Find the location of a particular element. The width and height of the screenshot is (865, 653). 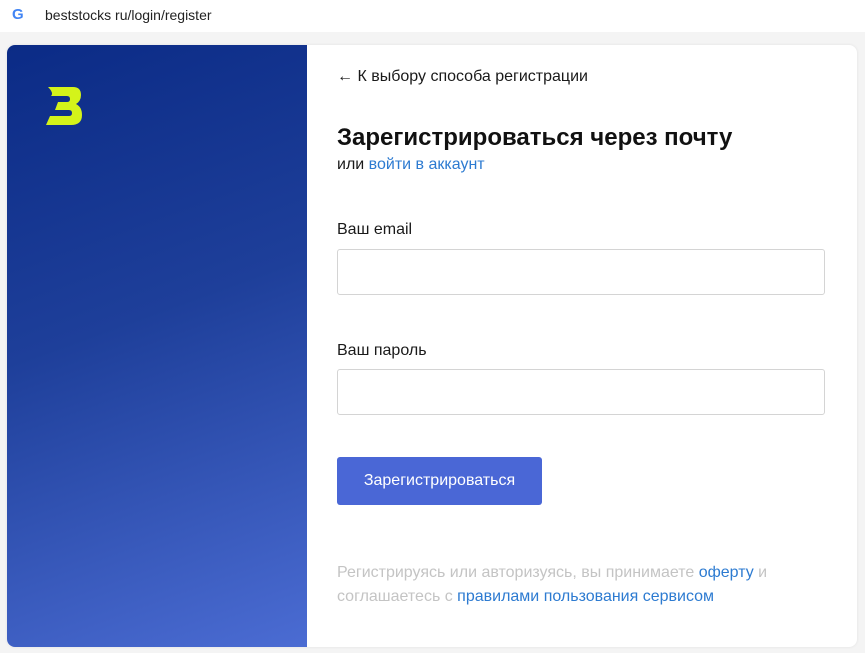

page-title: Зарегистрироваться через почту is located at coordinates (535, 137).